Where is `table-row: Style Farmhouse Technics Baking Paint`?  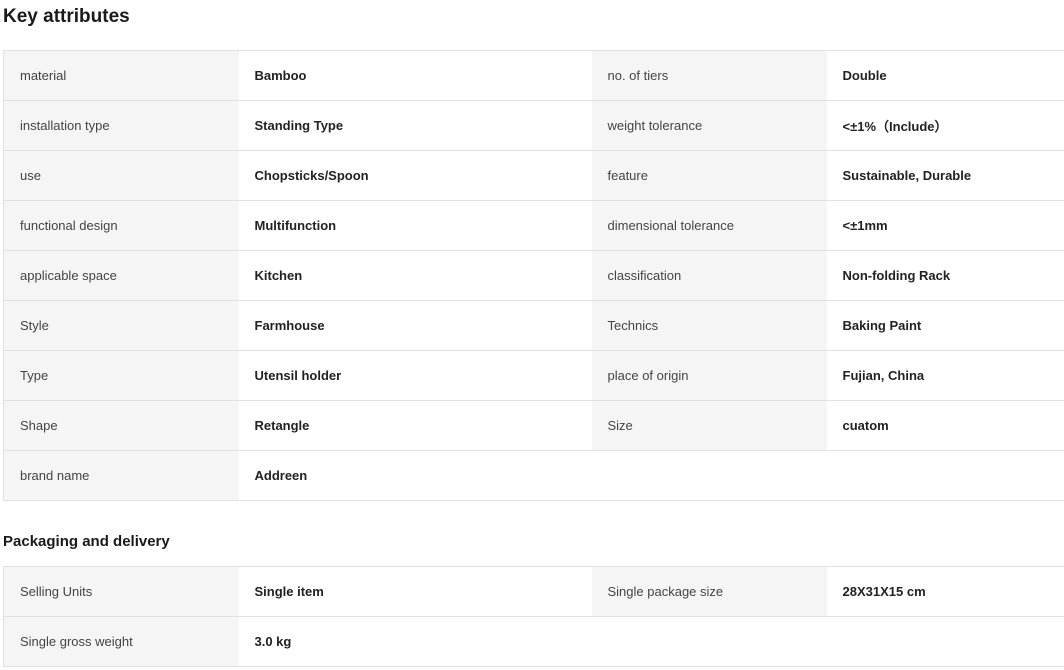 table-row: Style Farmhouse Technics Baking Paint is located at coordinates (533, 325).